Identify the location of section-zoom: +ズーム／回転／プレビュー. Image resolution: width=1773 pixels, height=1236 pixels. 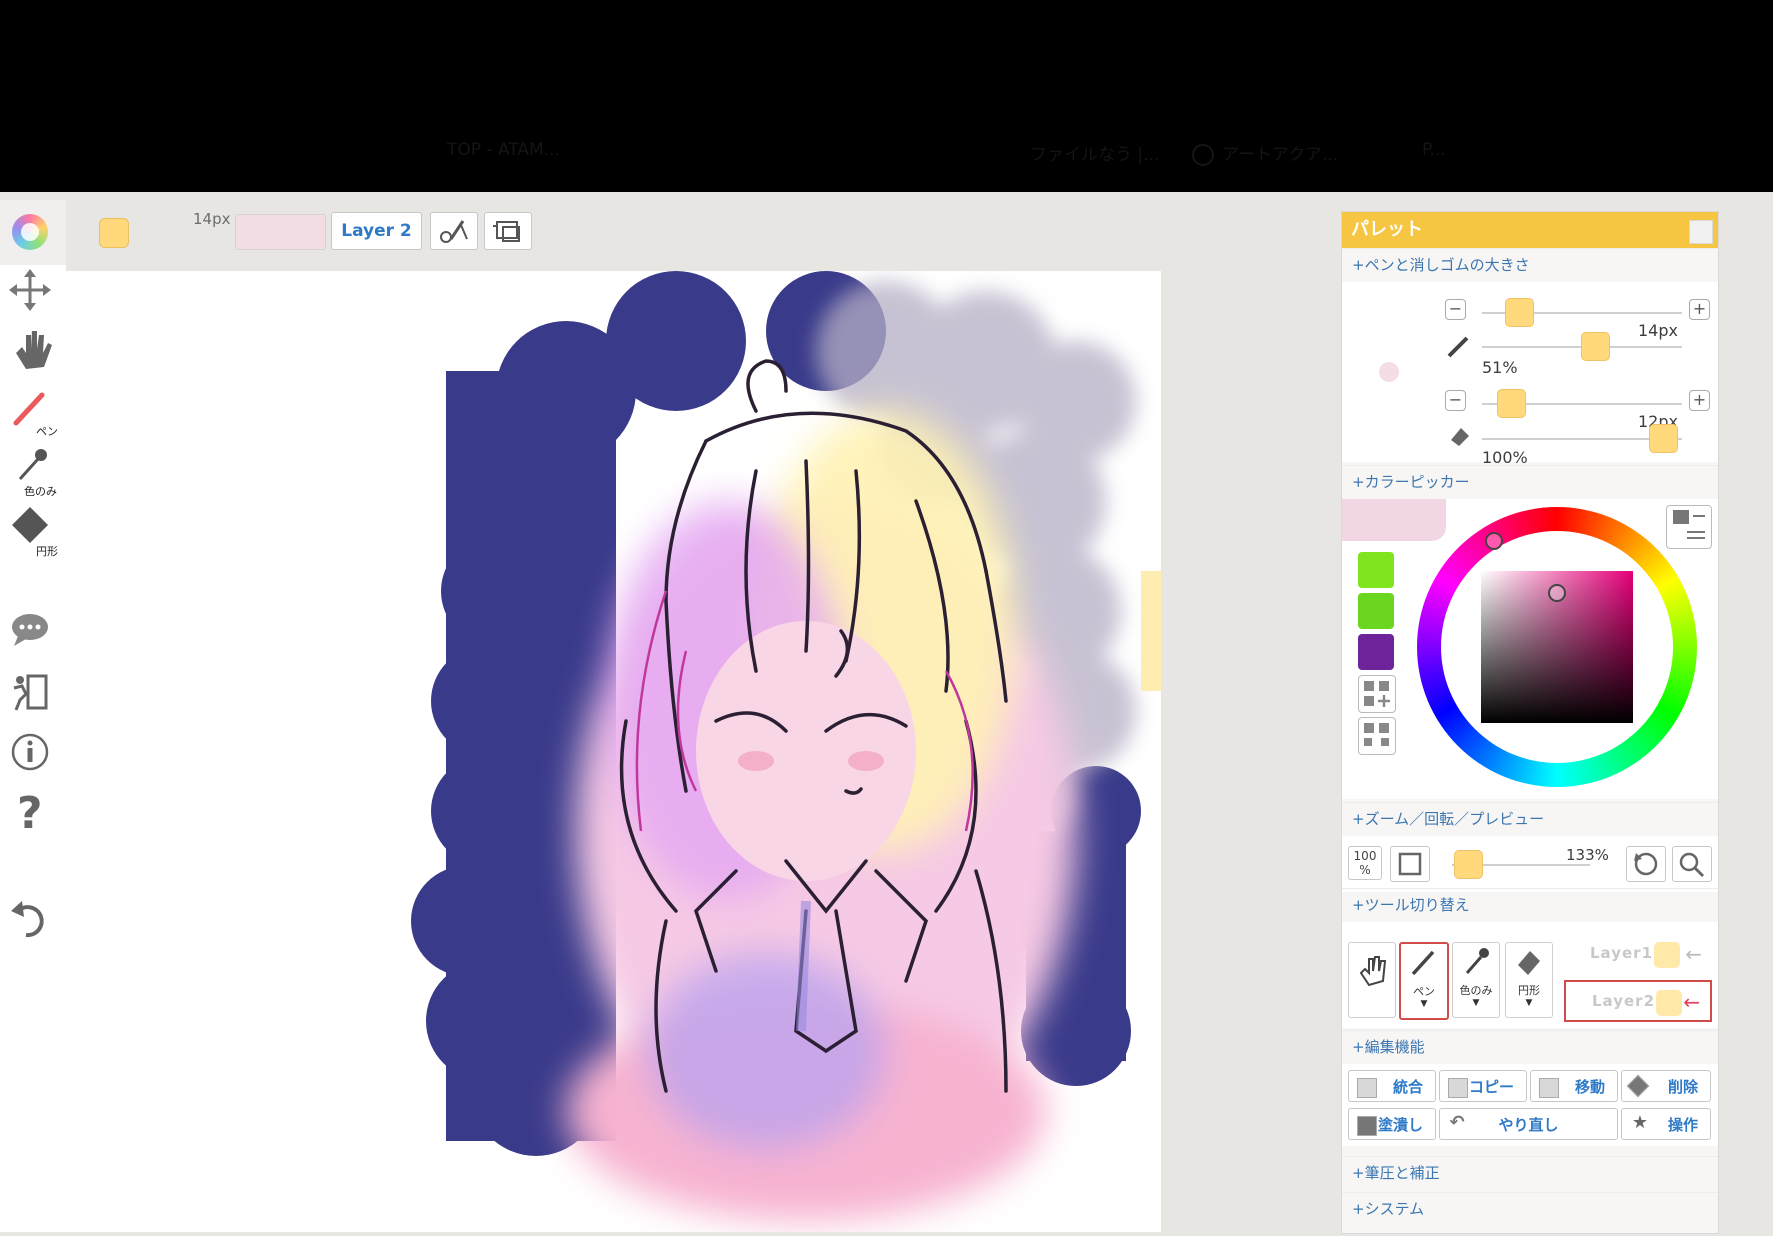
(1530, 818).